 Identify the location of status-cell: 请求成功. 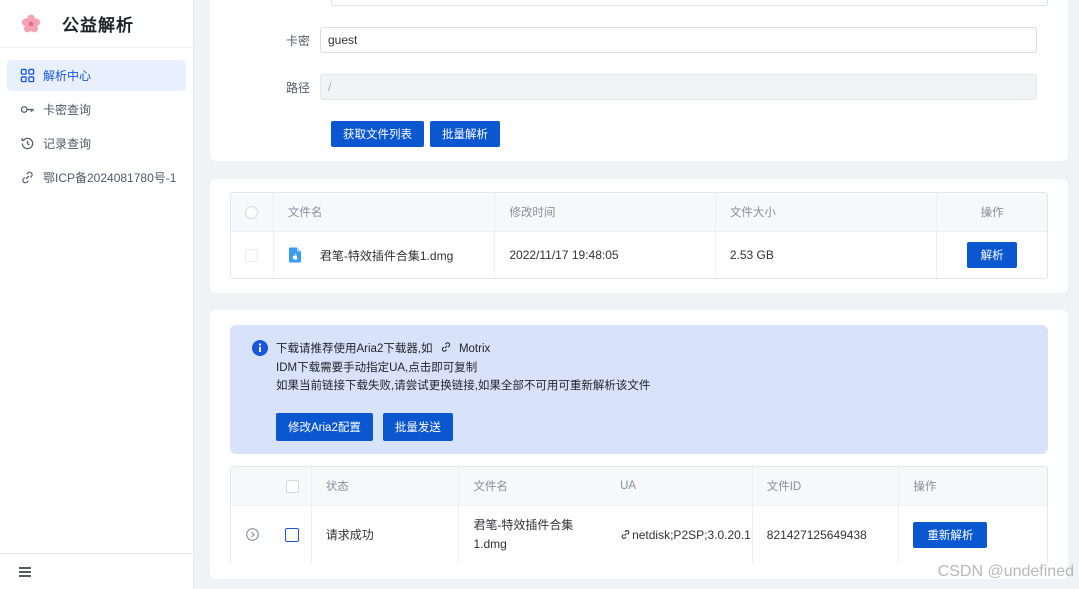
(386, 534).